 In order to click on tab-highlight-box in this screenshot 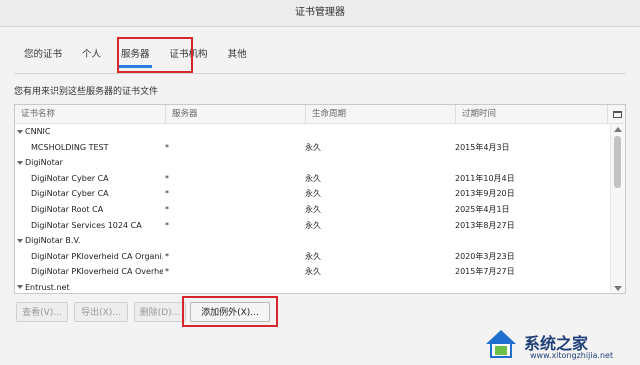, I will do `click(155, 55)`.